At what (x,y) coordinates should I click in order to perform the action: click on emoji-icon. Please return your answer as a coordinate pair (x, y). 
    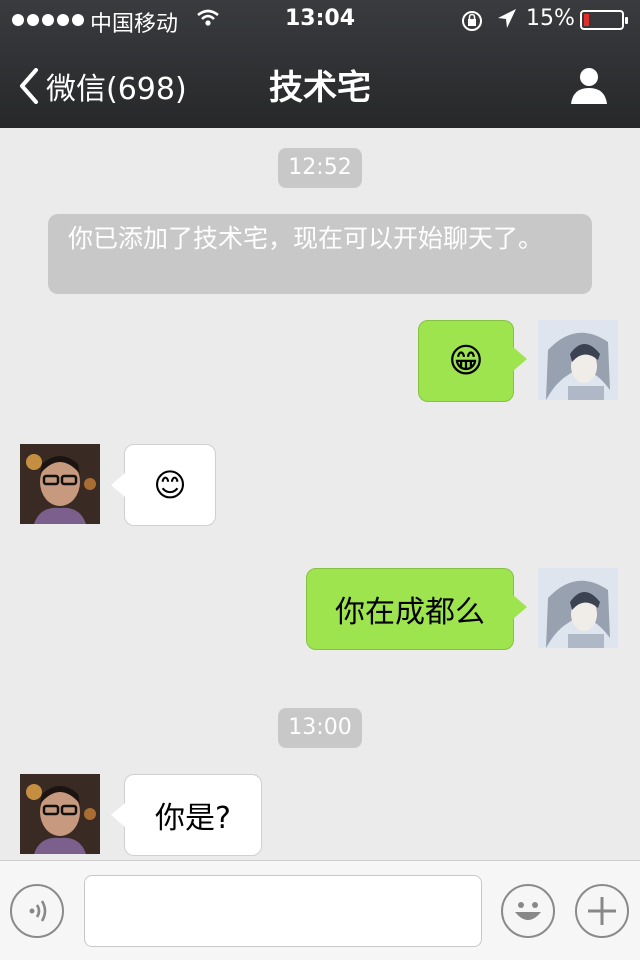
    Looking at the image, I should click on (528, 911).